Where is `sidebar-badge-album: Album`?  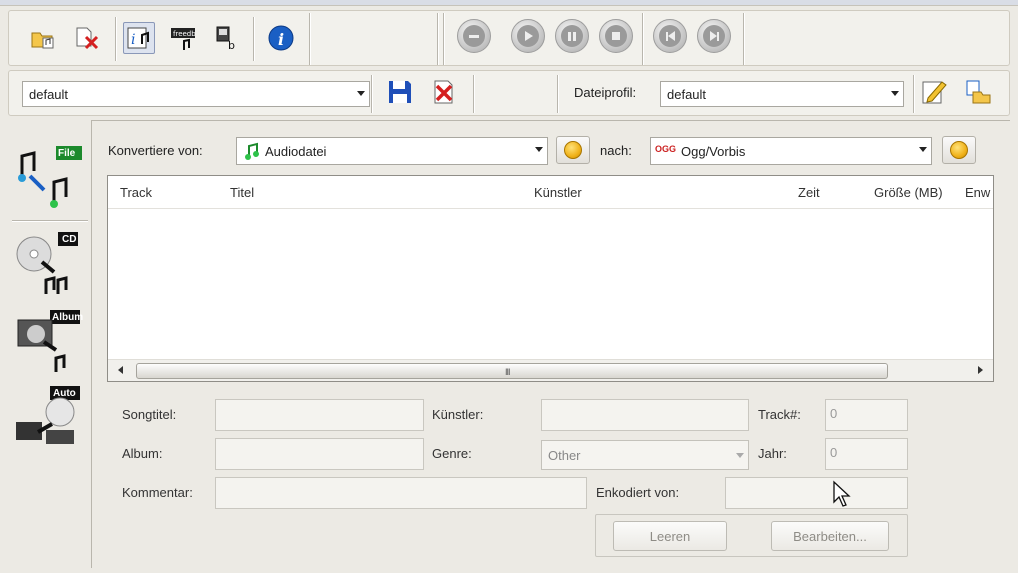 sidebar-badge-album: Album is located at coordinates (68, 317).